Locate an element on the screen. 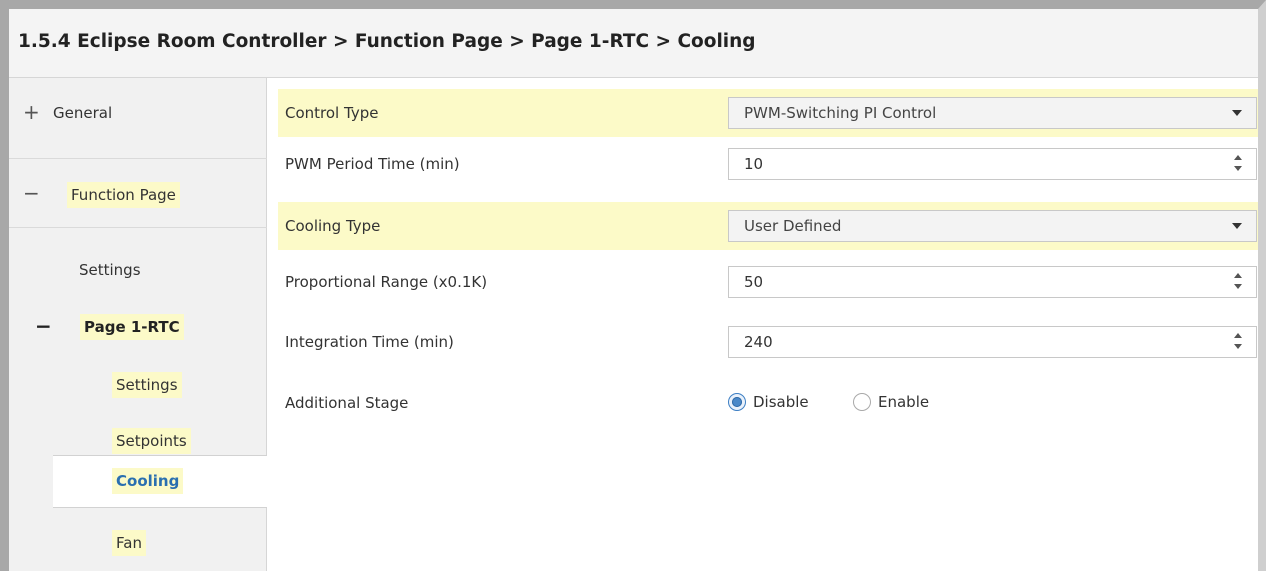  radio-unchecked-icon is located at coordinates (862, 402).